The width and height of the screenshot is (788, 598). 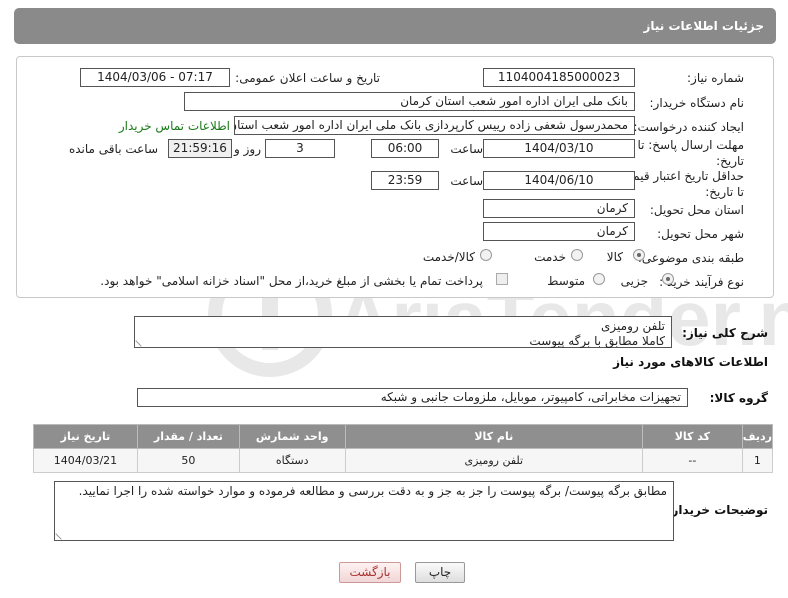 I want to click on process-minor-radio, so click(x=668, y=279).